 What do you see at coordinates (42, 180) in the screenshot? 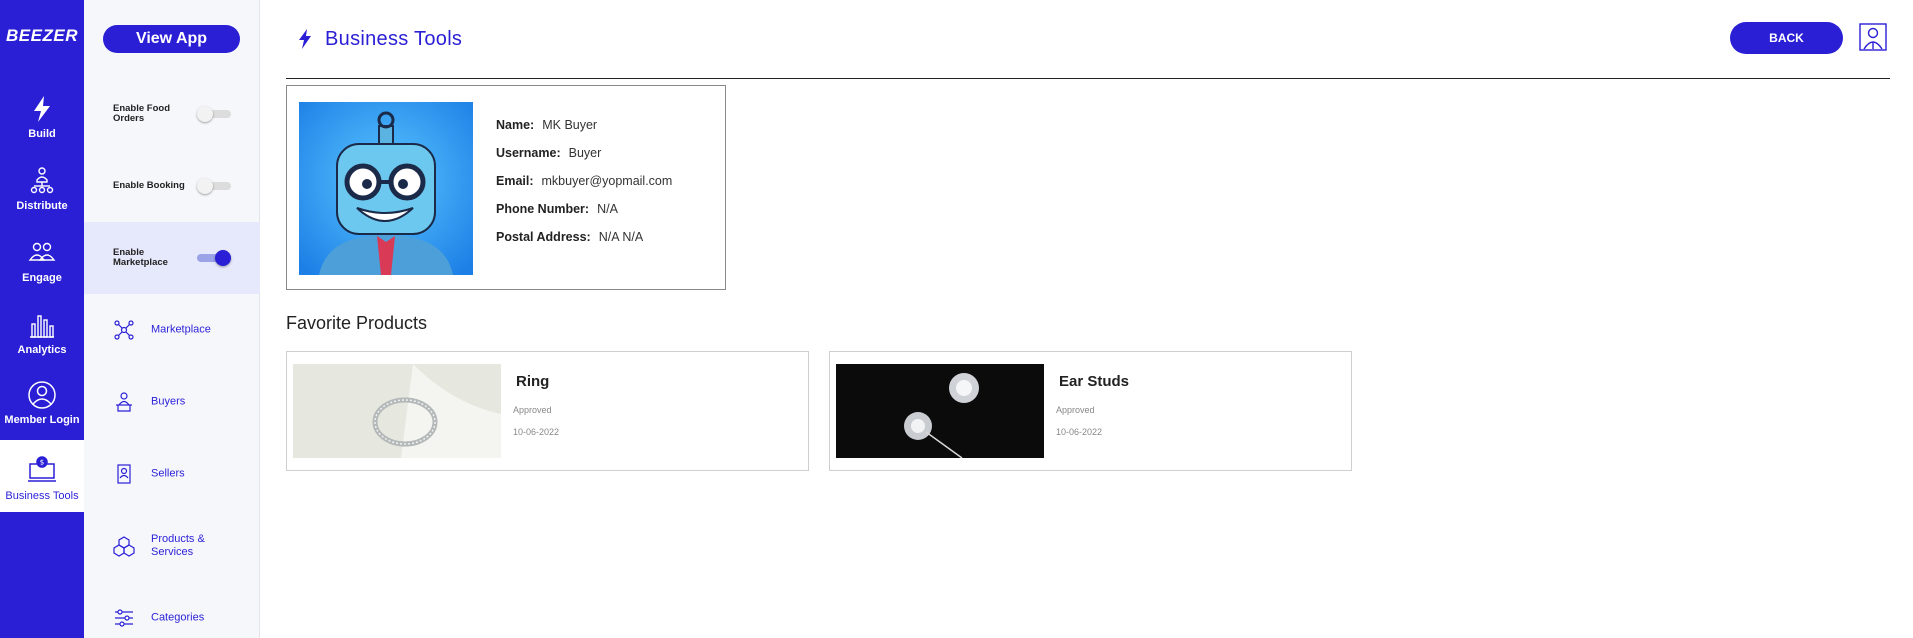
I see `network-icon` at bounding box center [42, 180].